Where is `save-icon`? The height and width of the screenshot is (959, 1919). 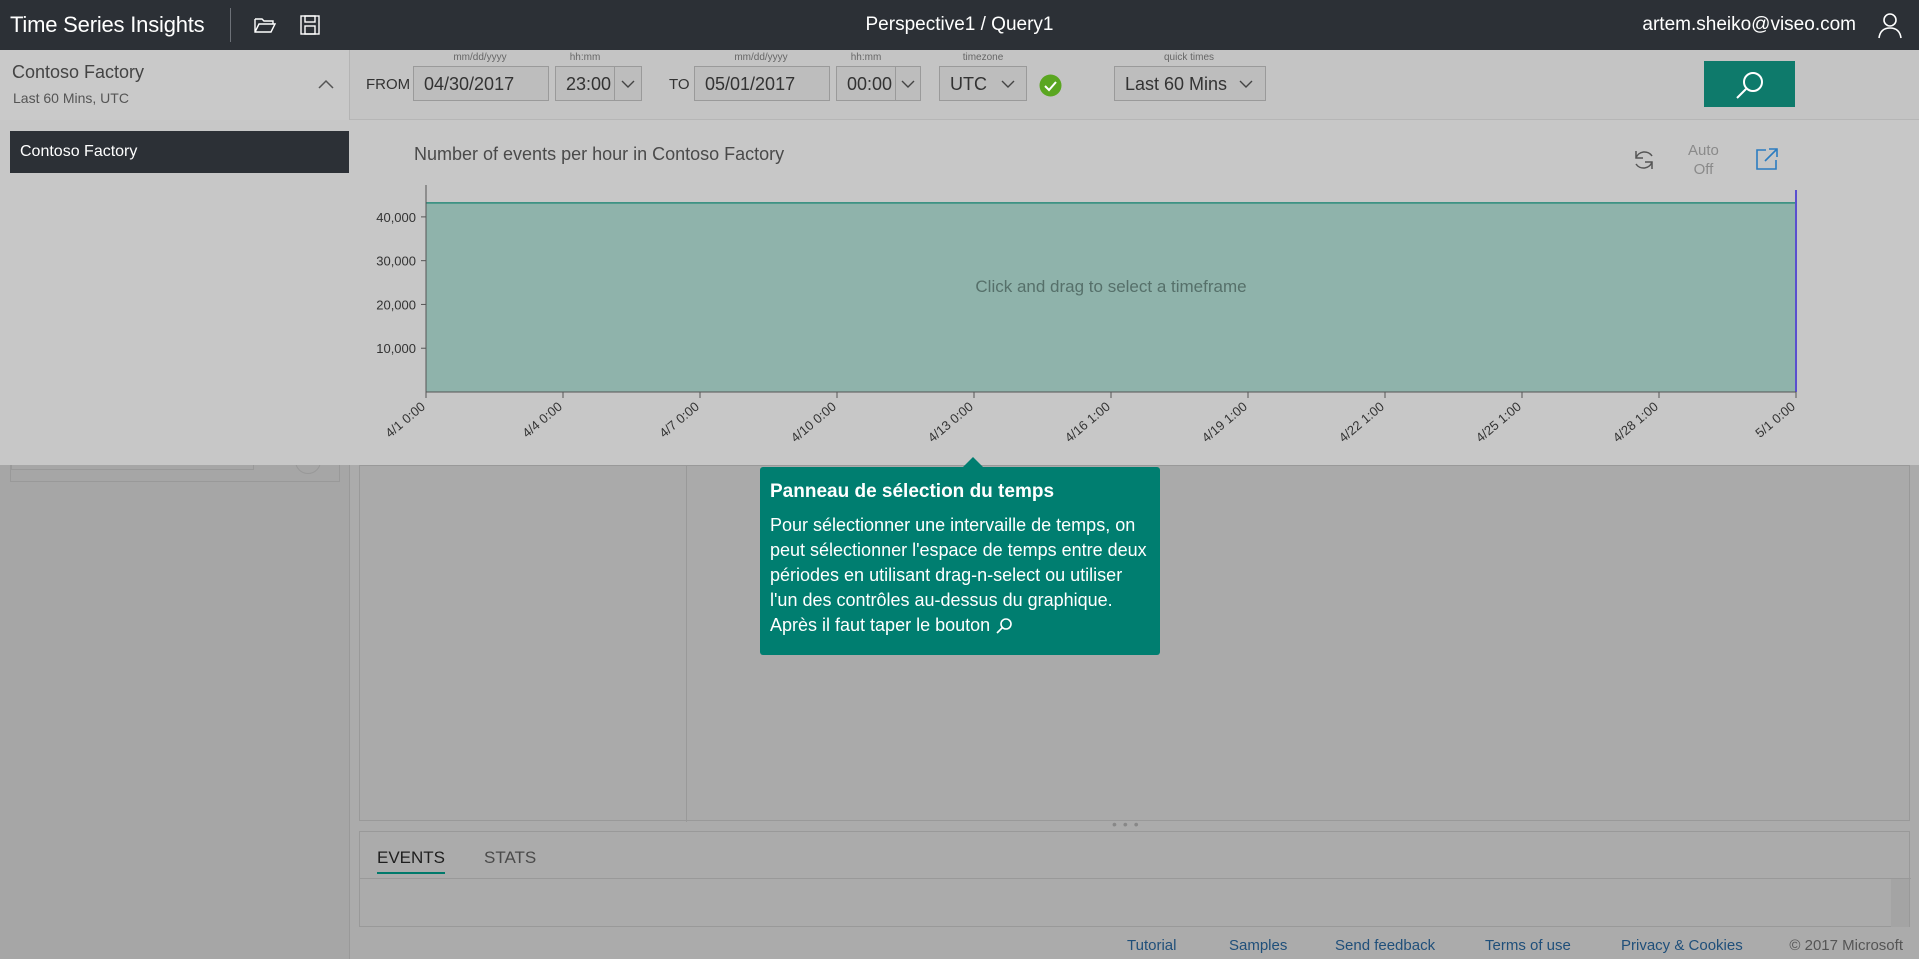 save-icon is located at coordinates (310, 25).